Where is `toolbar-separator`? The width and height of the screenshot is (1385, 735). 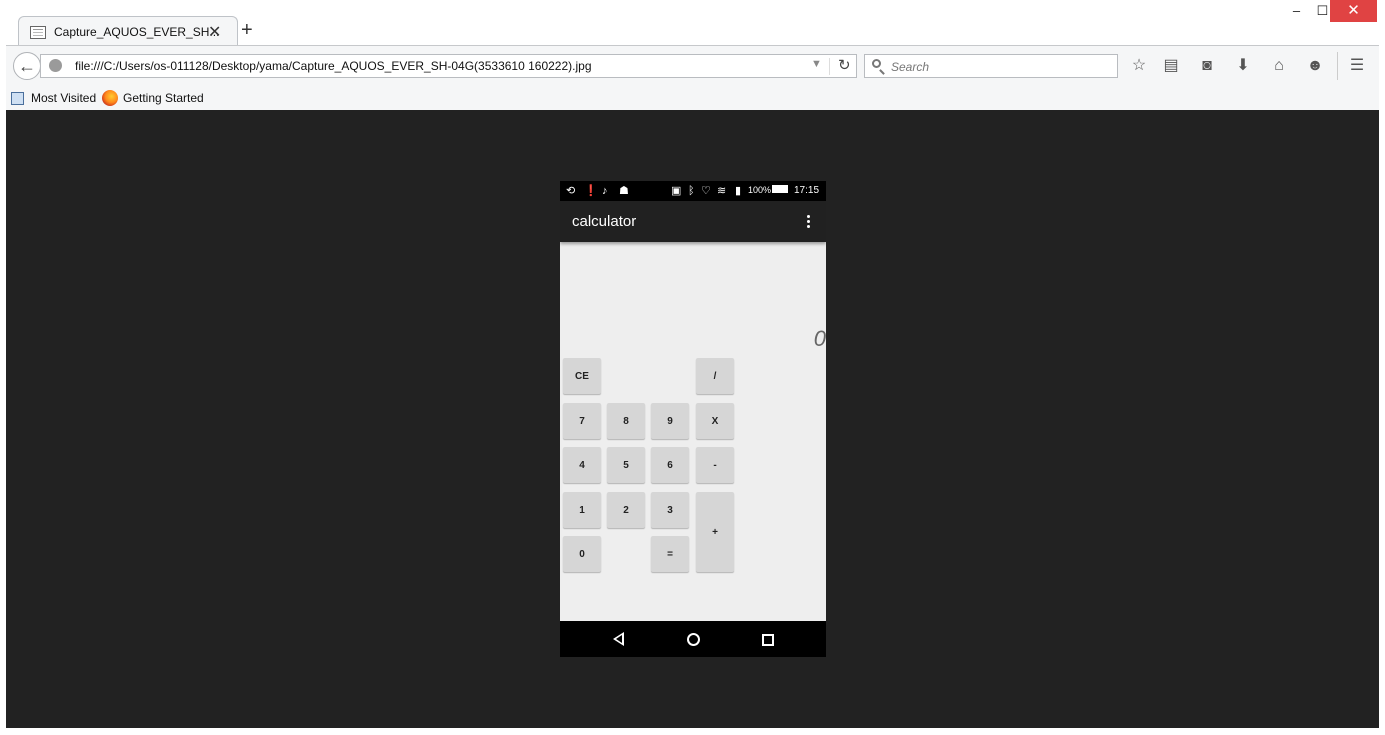 toolbar-separator is located at coordinates (1337, 66).